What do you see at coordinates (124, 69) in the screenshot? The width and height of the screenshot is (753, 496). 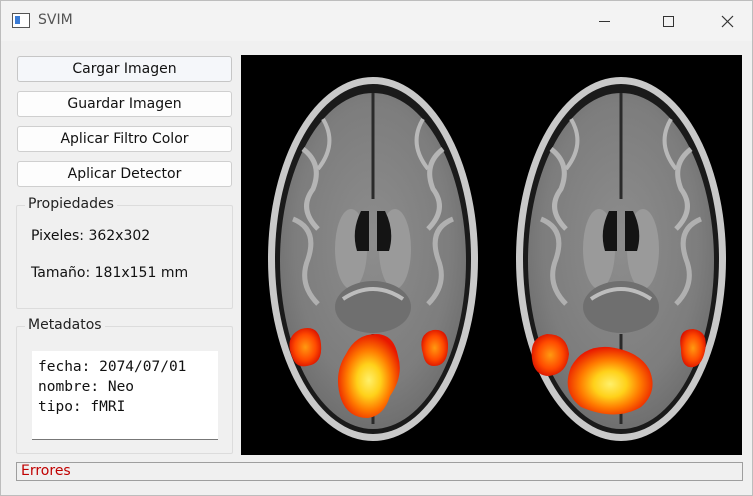 I see `load-image-button: Cargar Imagen` at bounding box center [124, 69].